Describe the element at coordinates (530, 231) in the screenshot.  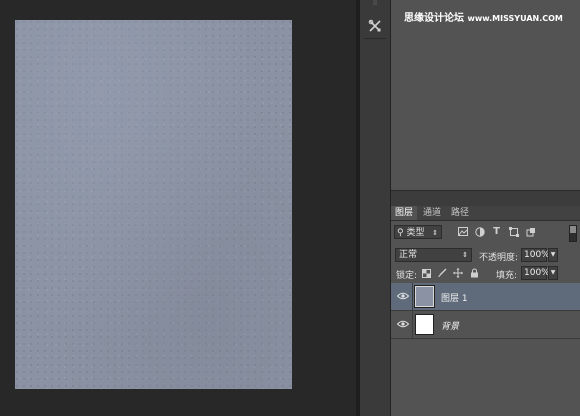
I see `smart-object-filter-icon` at that location.